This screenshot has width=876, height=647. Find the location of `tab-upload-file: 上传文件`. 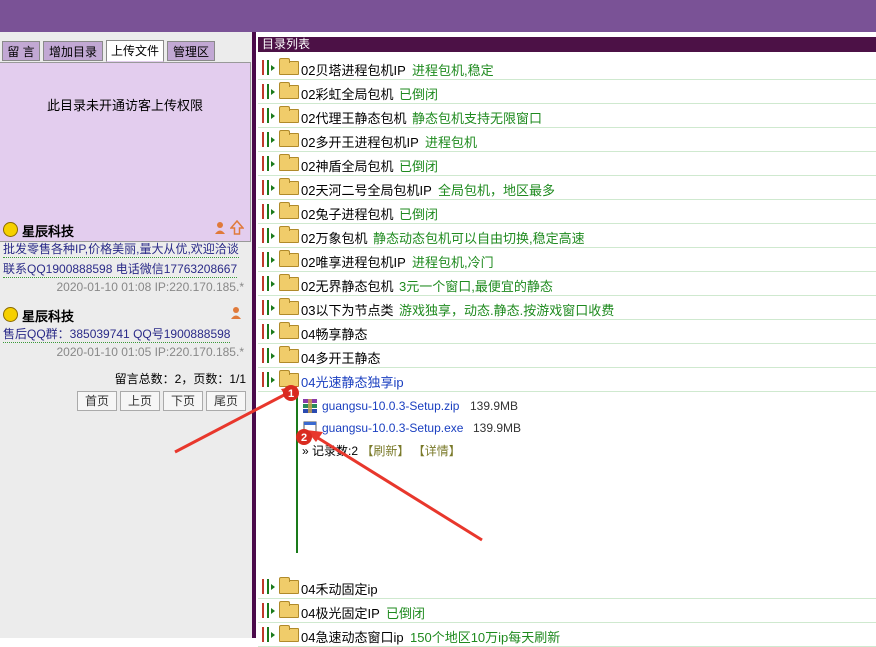

tab-upload-file: 上传文件 is located at coordinates (135, 51).